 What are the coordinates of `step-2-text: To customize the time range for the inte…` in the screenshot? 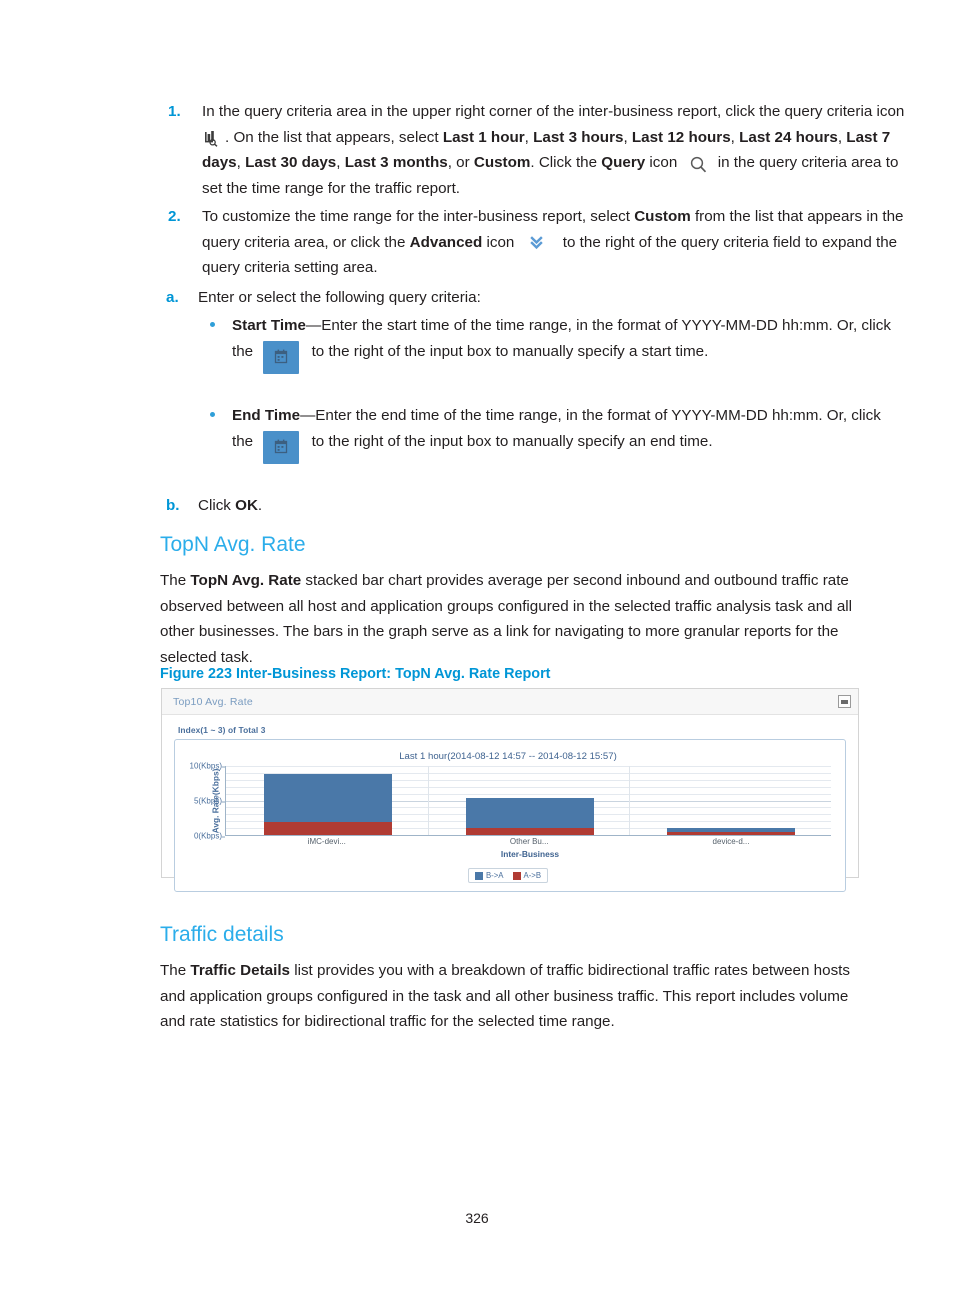 It's located at (552, 242).